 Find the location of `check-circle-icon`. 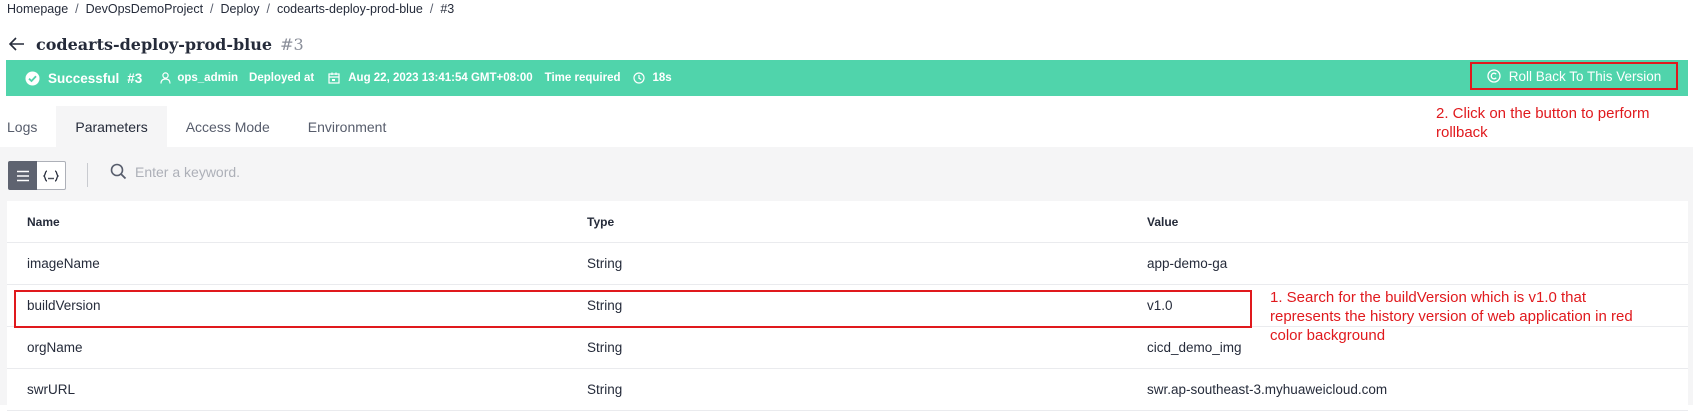

check-circle-icon is located at coordinates (32, 78).